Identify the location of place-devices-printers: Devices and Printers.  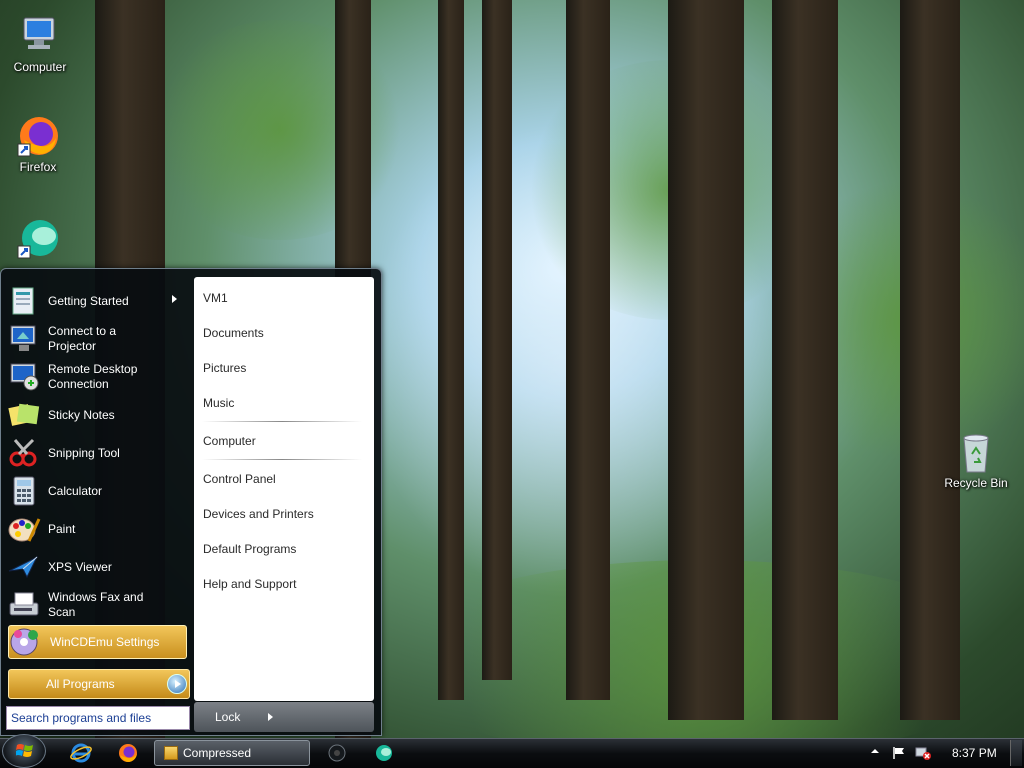
(258, 514).